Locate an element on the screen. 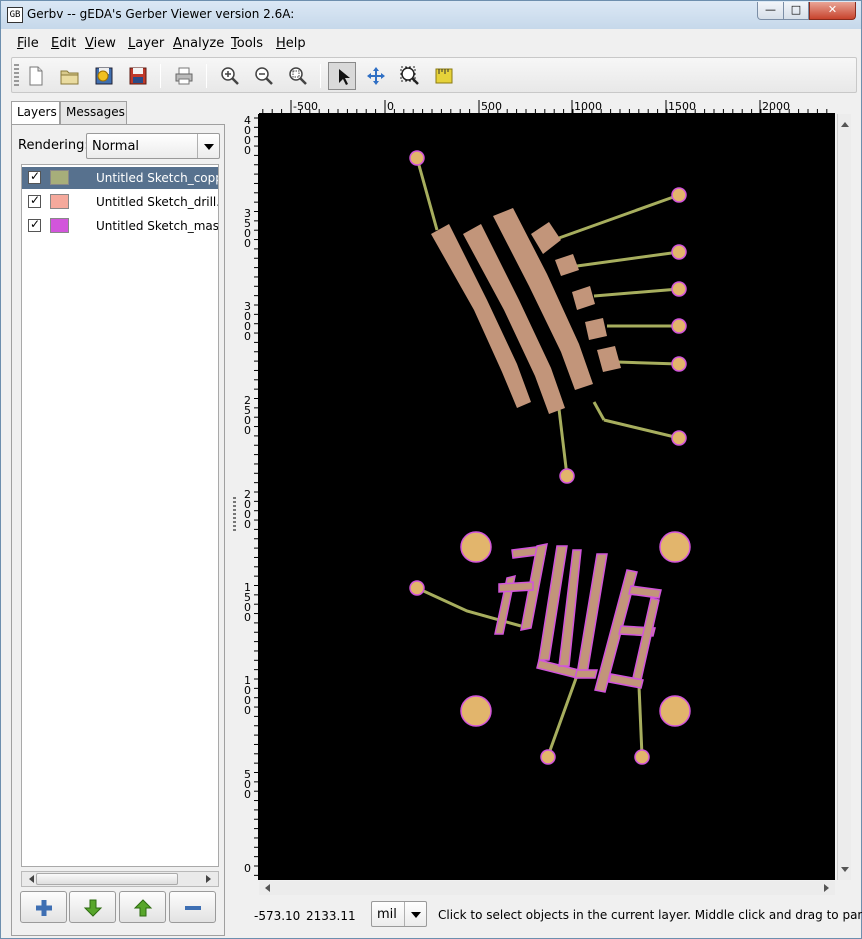  y-coordinate: 2133.11 is located at coordinates (331, 916).